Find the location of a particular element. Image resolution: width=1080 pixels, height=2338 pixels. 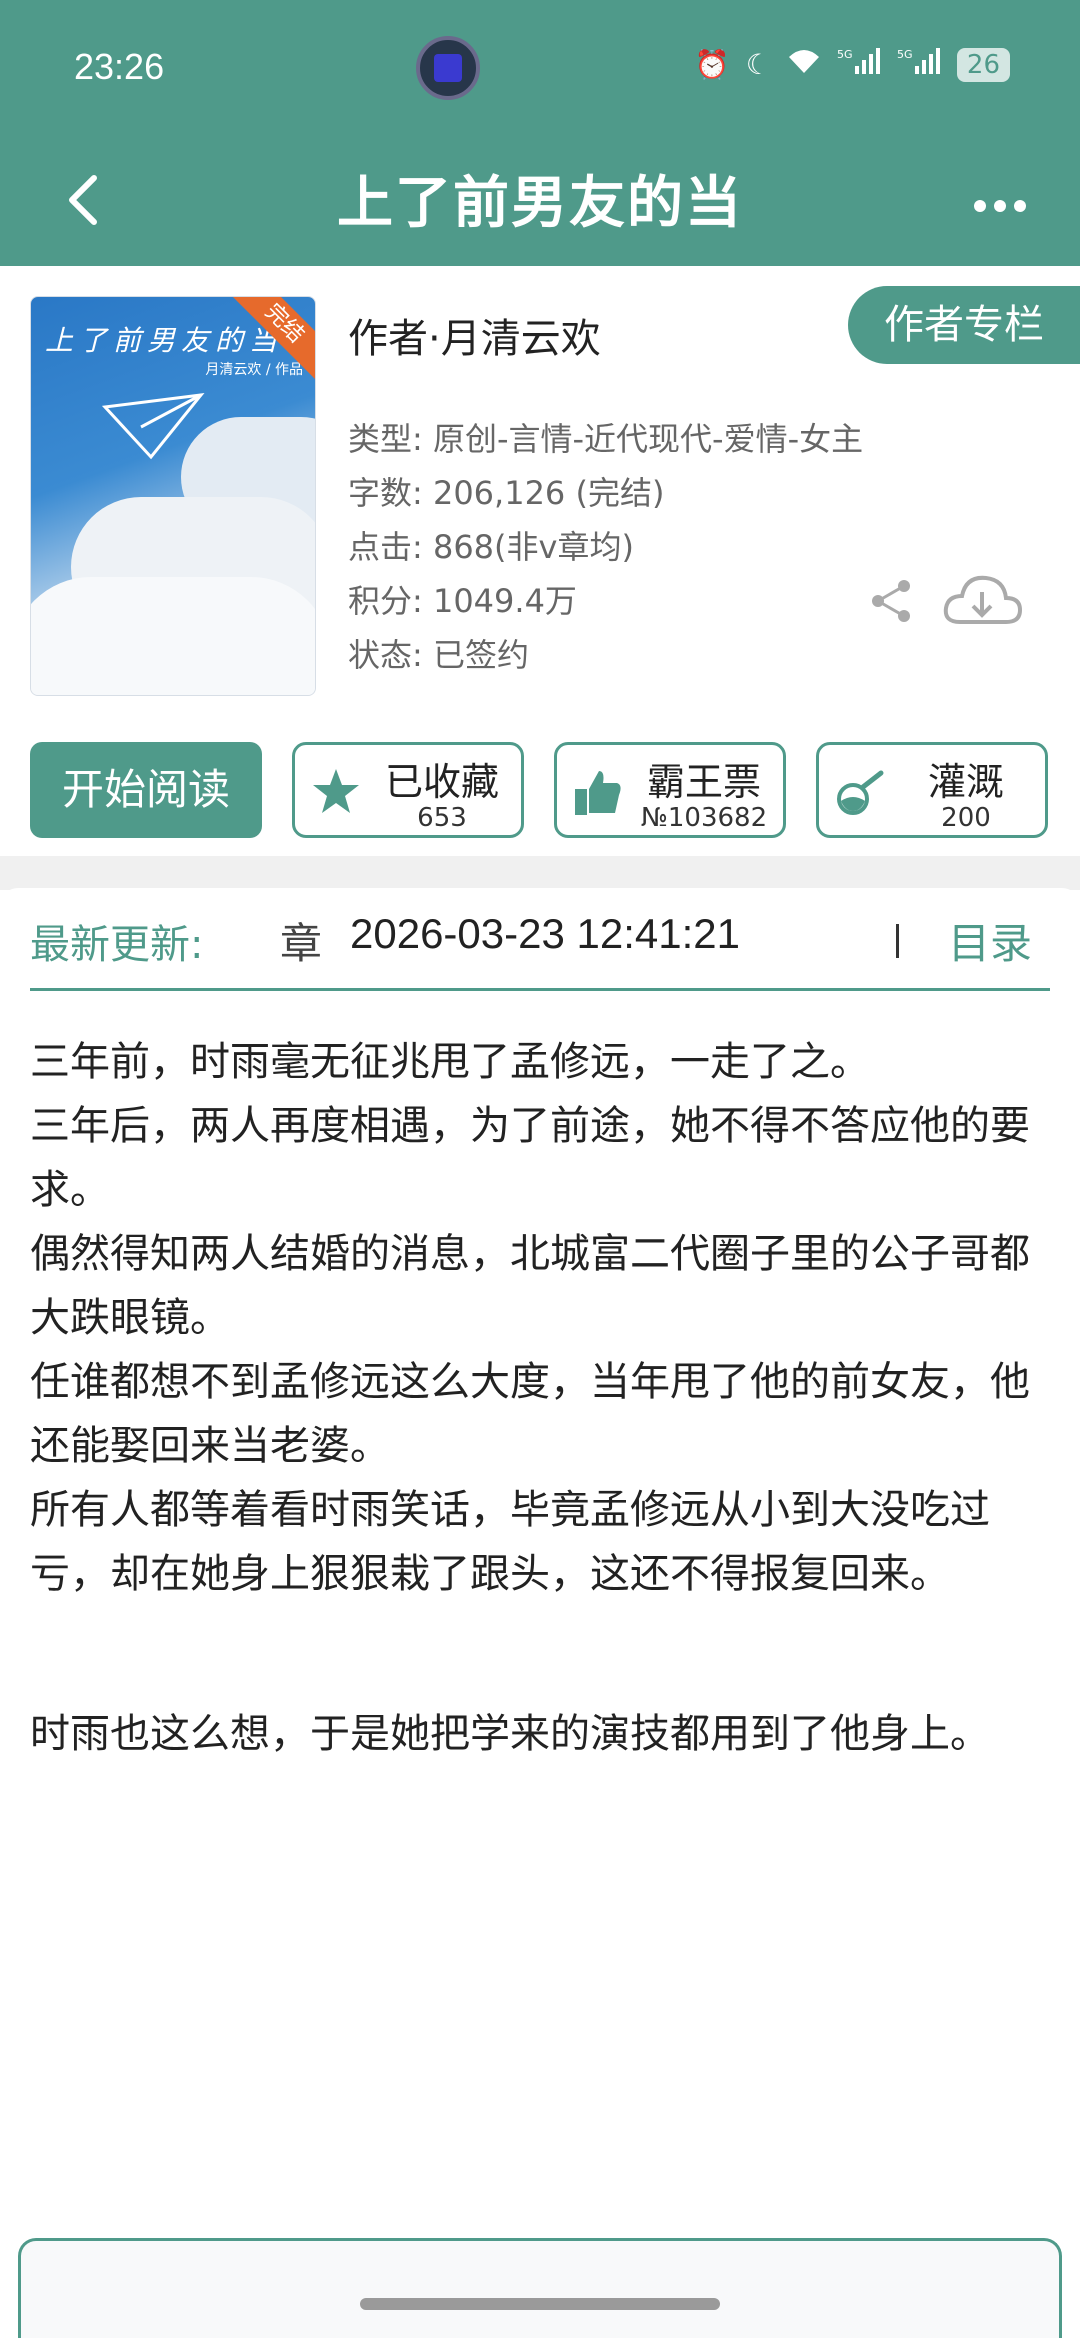

nav-header: 上了前男友的当 is located at coordinates (540, 198).